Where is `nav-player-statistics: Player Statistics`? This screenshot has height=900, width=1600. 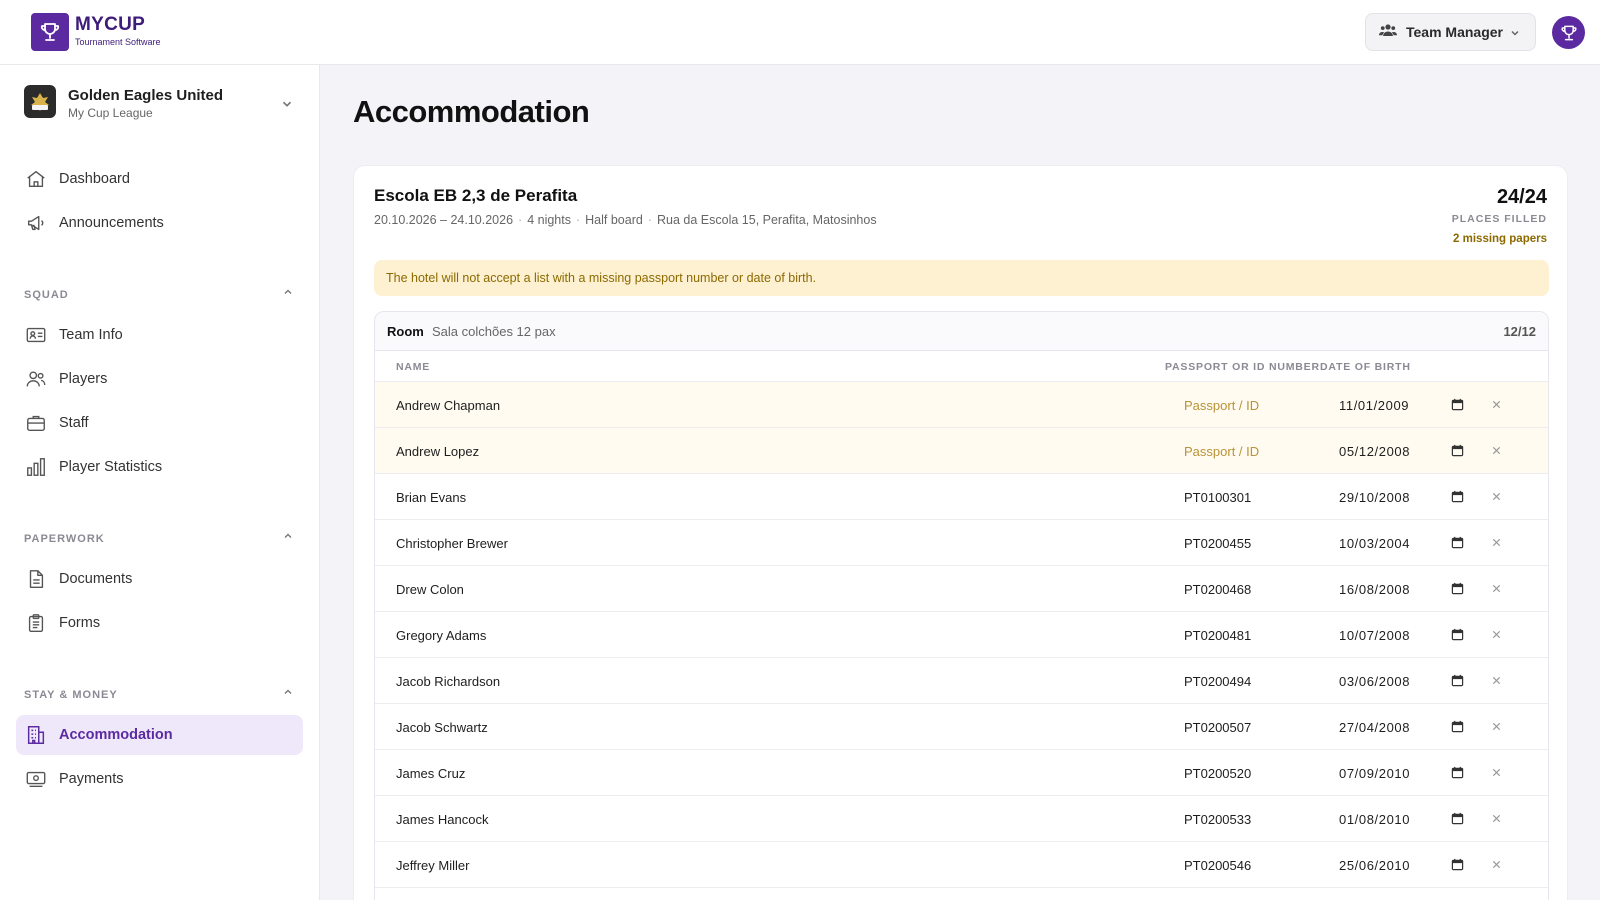
nav-player-statistics: Player Statistics is located at coordinates (159, 467).